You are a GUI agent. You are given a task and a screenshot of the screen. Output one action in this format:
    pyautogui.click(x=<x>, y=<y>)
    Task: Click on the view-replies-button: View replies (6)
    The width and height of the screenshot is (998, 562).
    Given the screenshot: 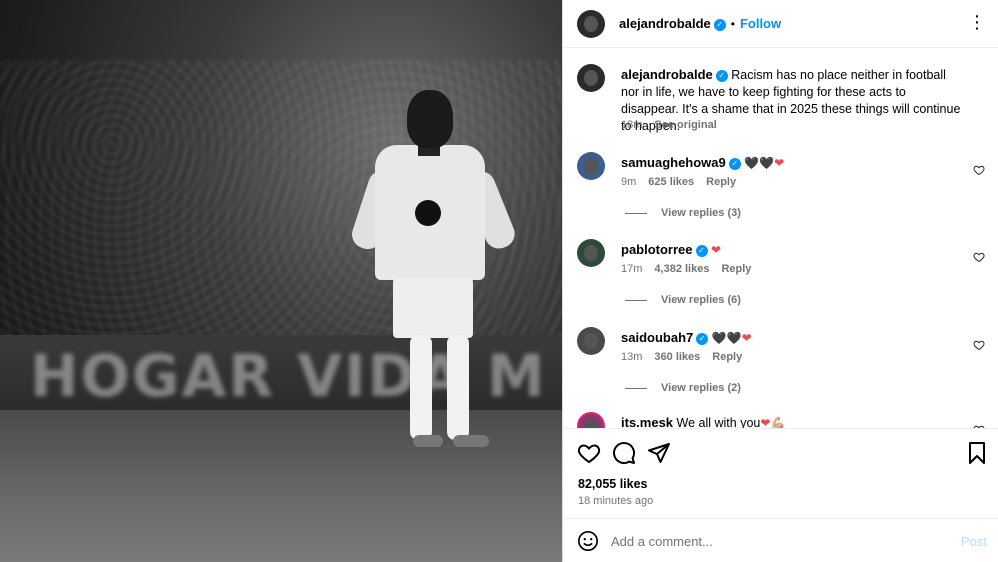 What is the action you would take?
    pyautogui.click(x=683, y=300)
    